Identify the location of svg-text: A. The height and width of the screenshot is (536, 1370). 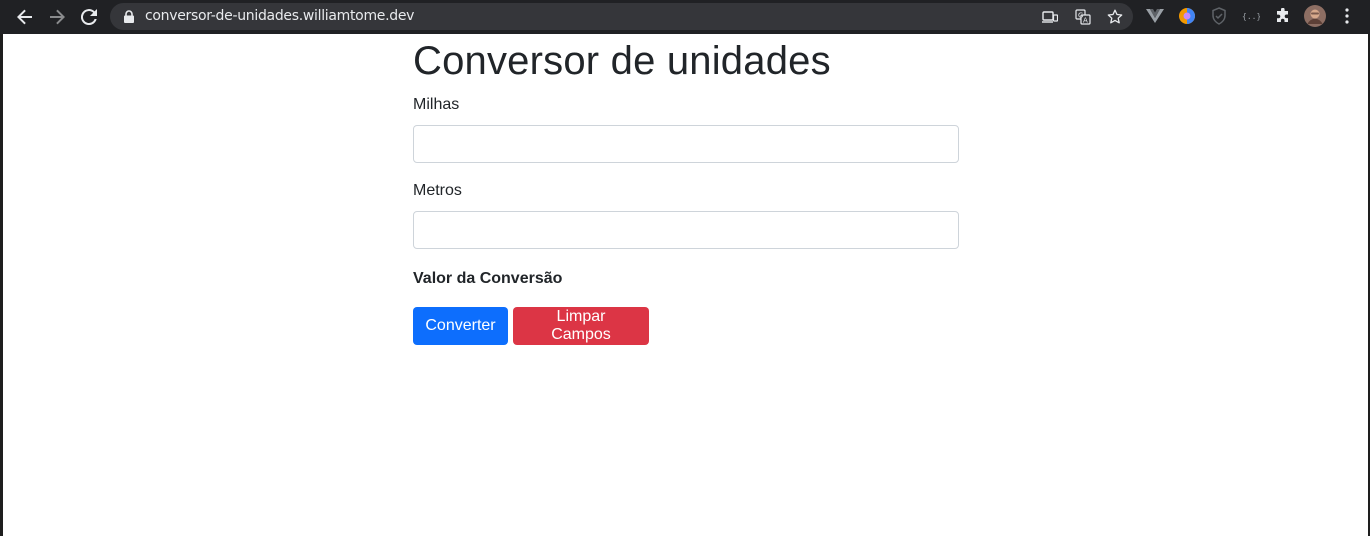
(1085, 21).